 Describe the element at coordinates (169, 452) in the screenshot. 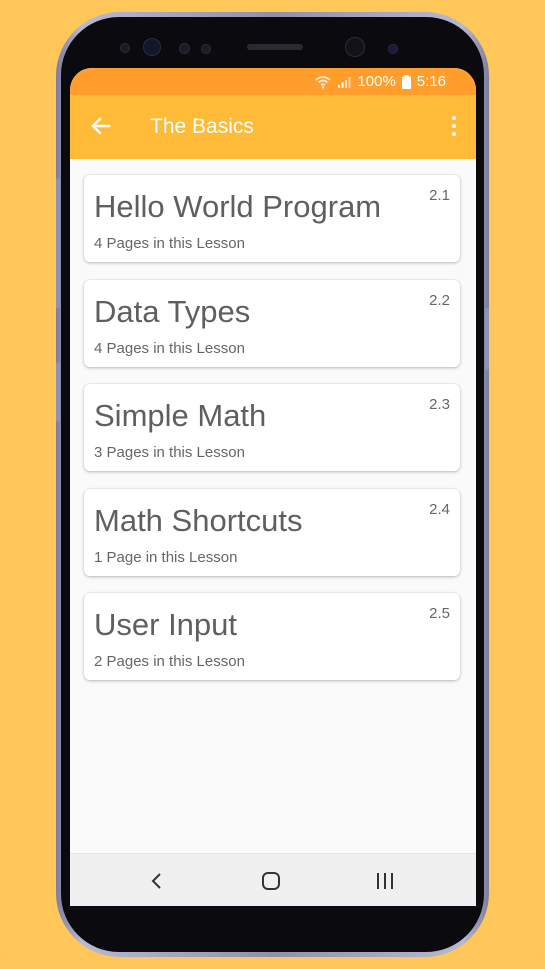

I see `lesson-page-count: 3 Pages in this Lesson` at that location.